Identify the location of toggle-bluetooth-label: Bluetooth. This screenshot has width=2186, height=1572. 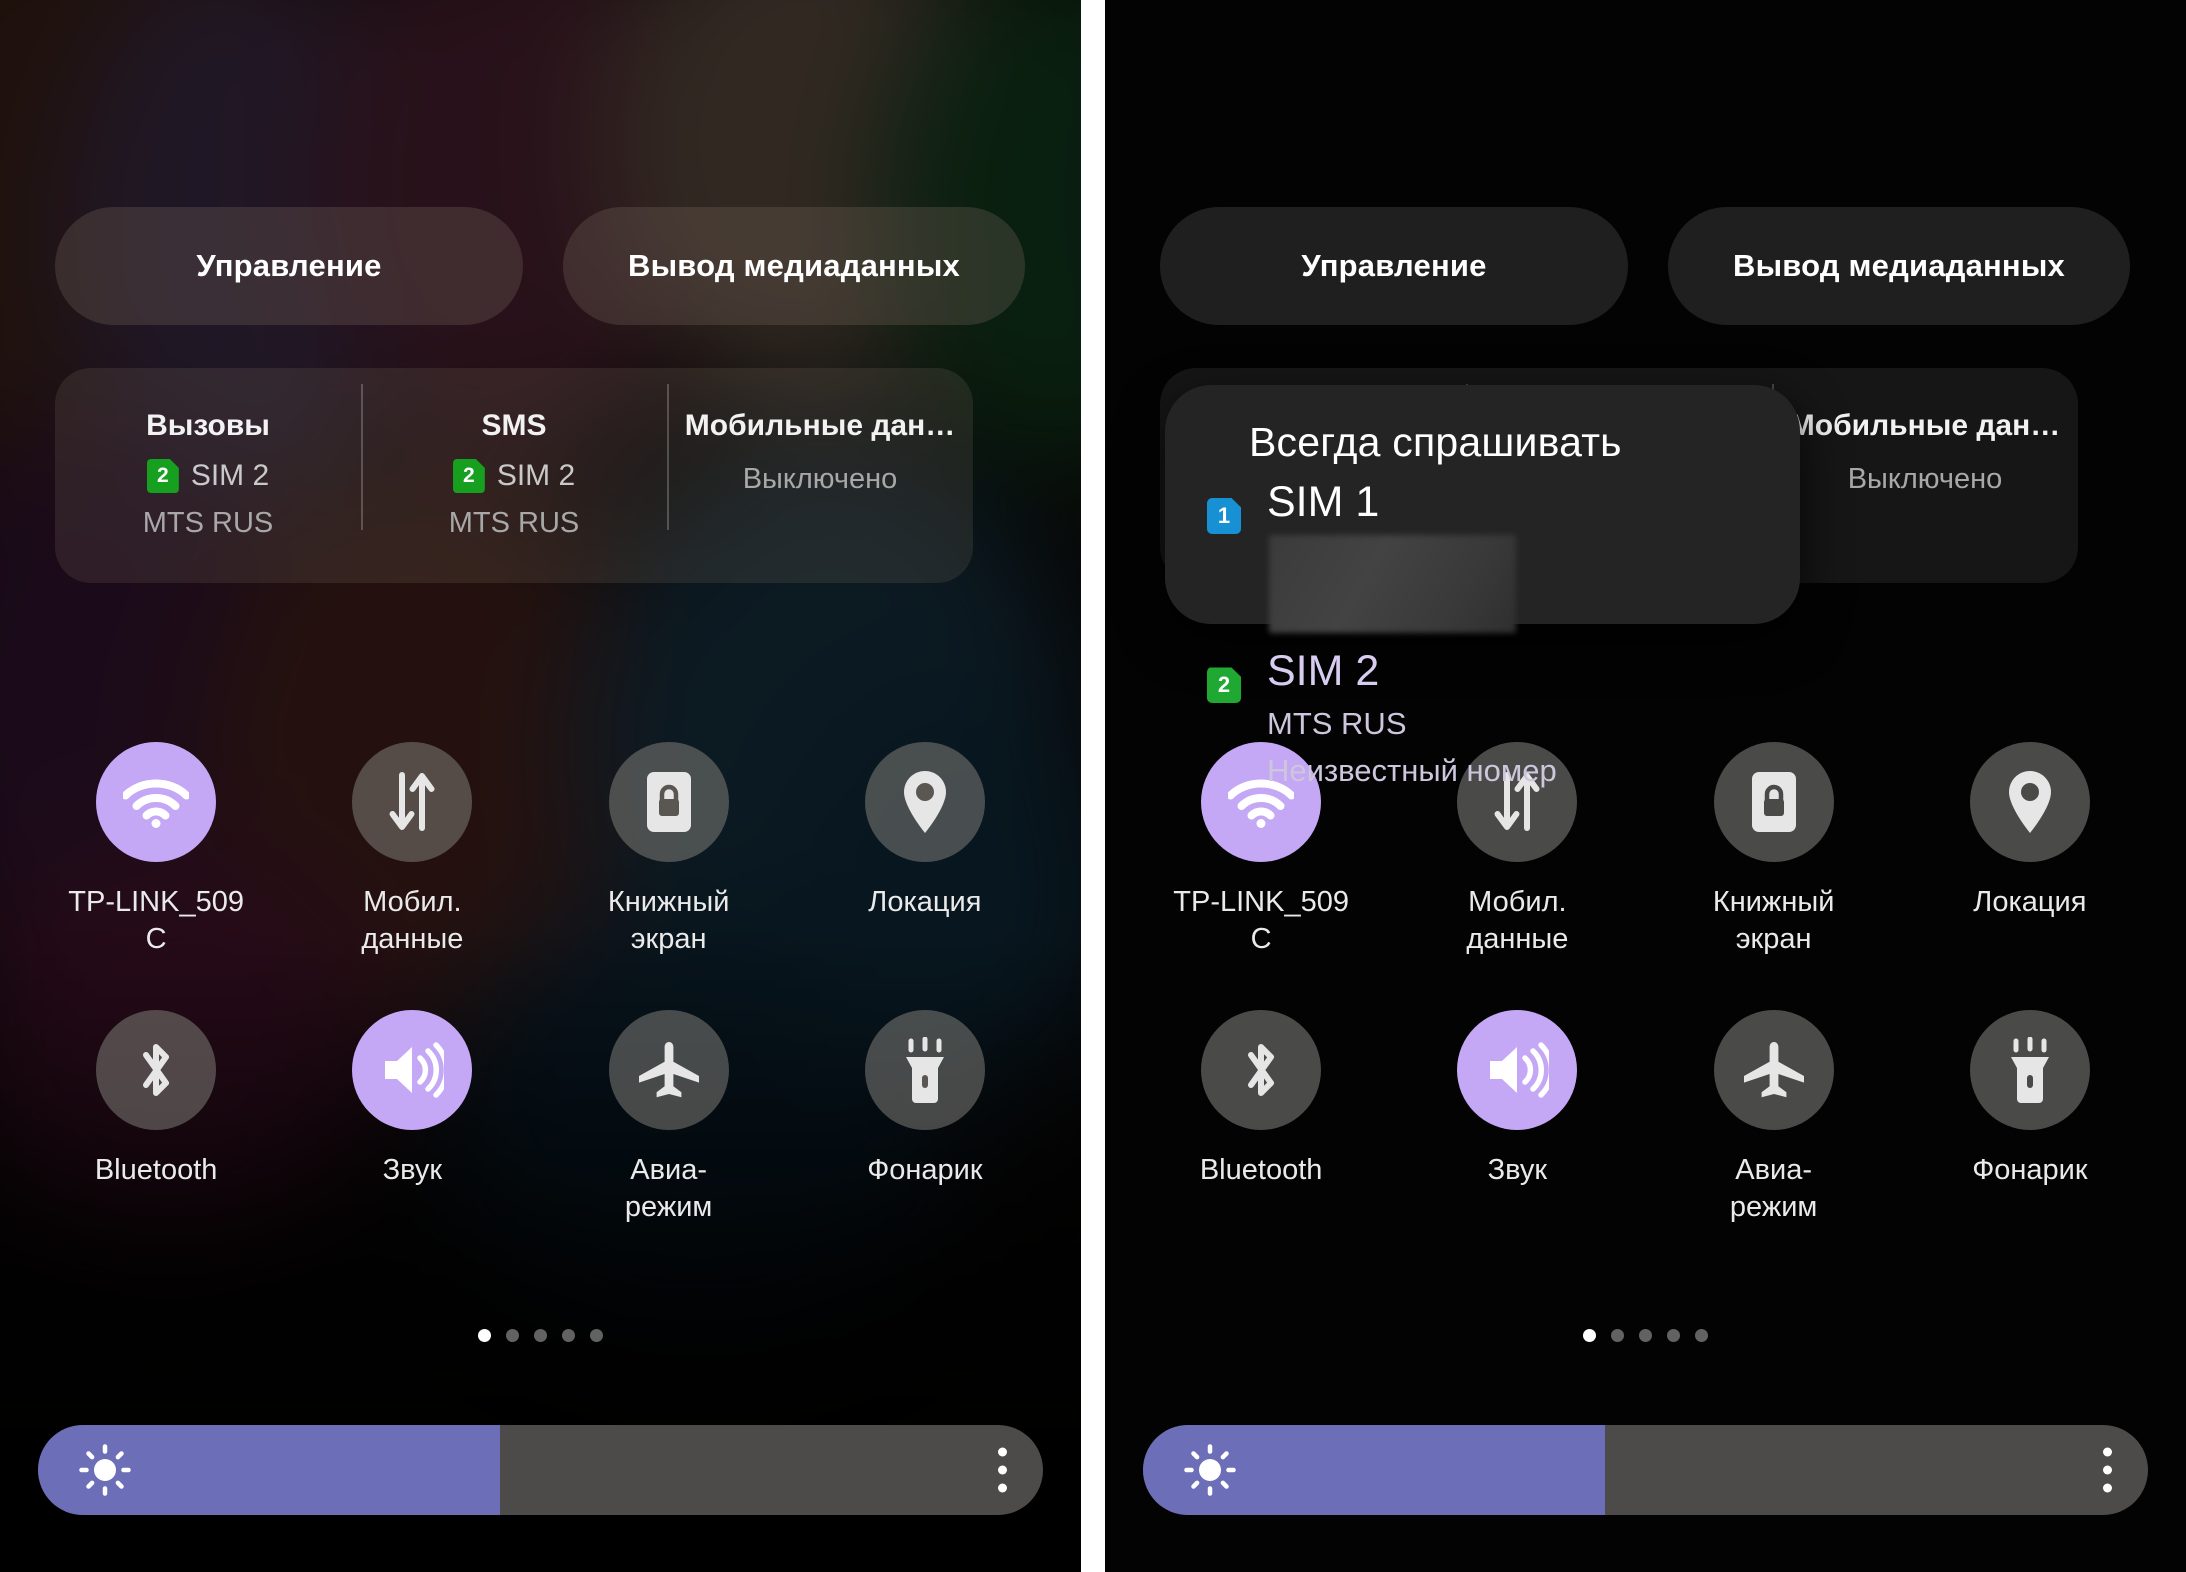
(156, 1170).